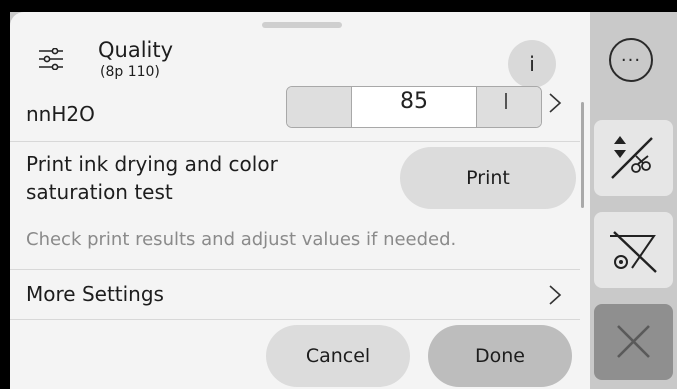  I want to click on settings-sliders-icon, so click(51, 59).